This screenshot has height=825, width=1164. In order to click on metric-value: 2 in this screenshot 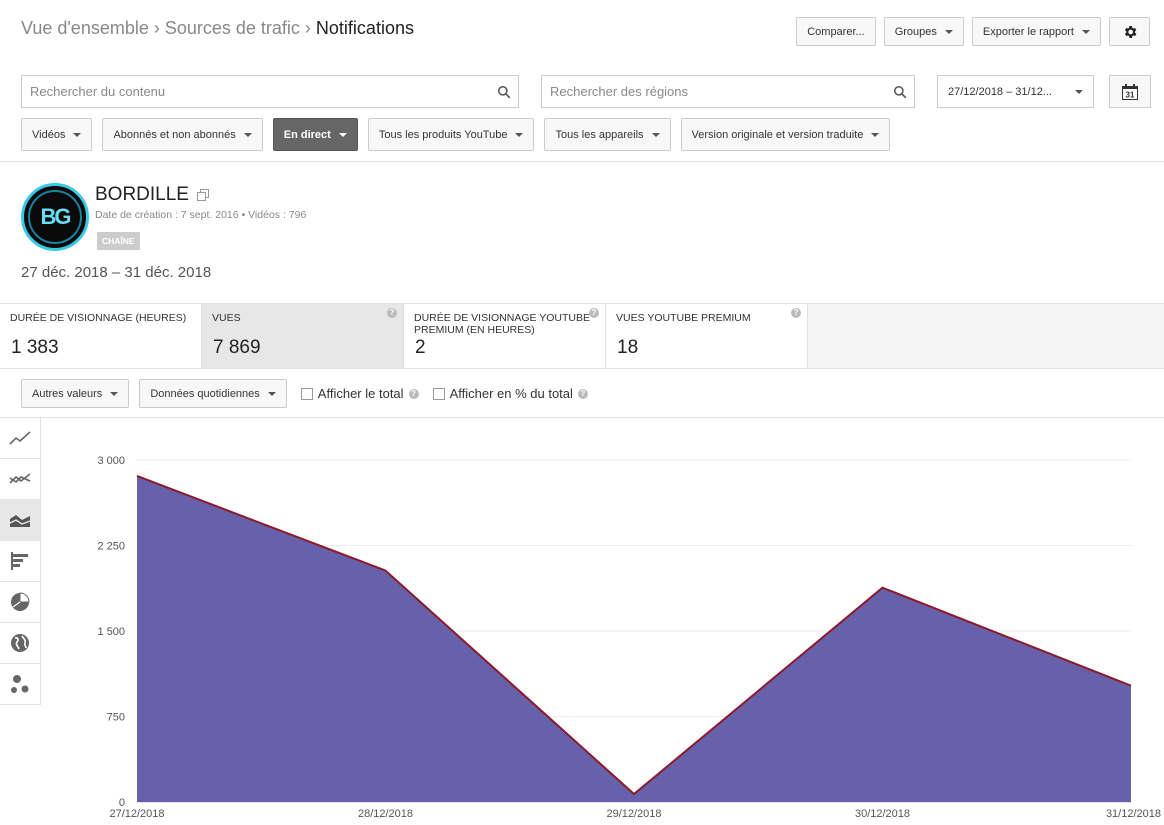, I will do `click(420, 347)`.